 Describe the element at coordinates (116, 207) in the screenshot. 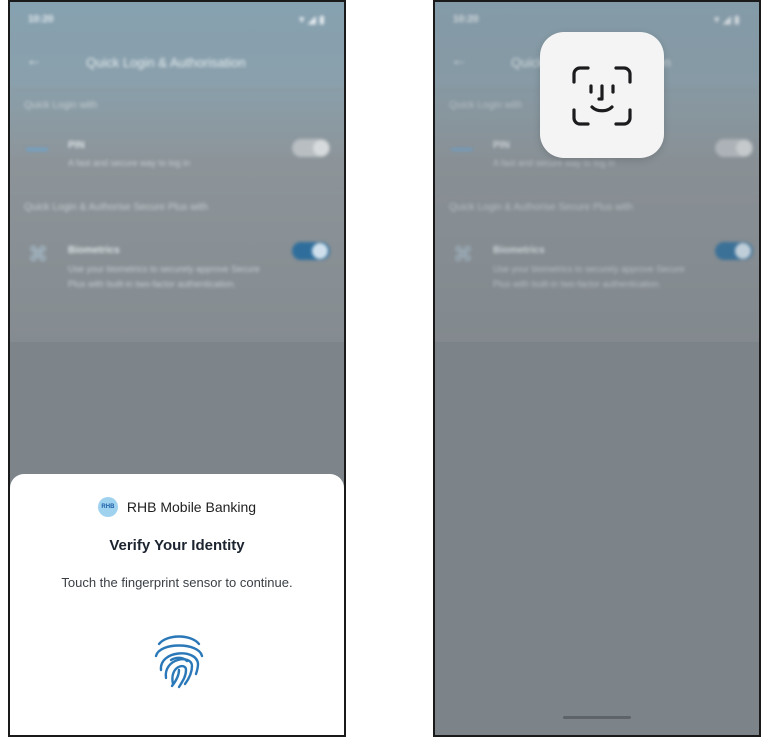

I see `section-label-secure-plus: Quick Login & Authorise Secure Plus with` at that location.